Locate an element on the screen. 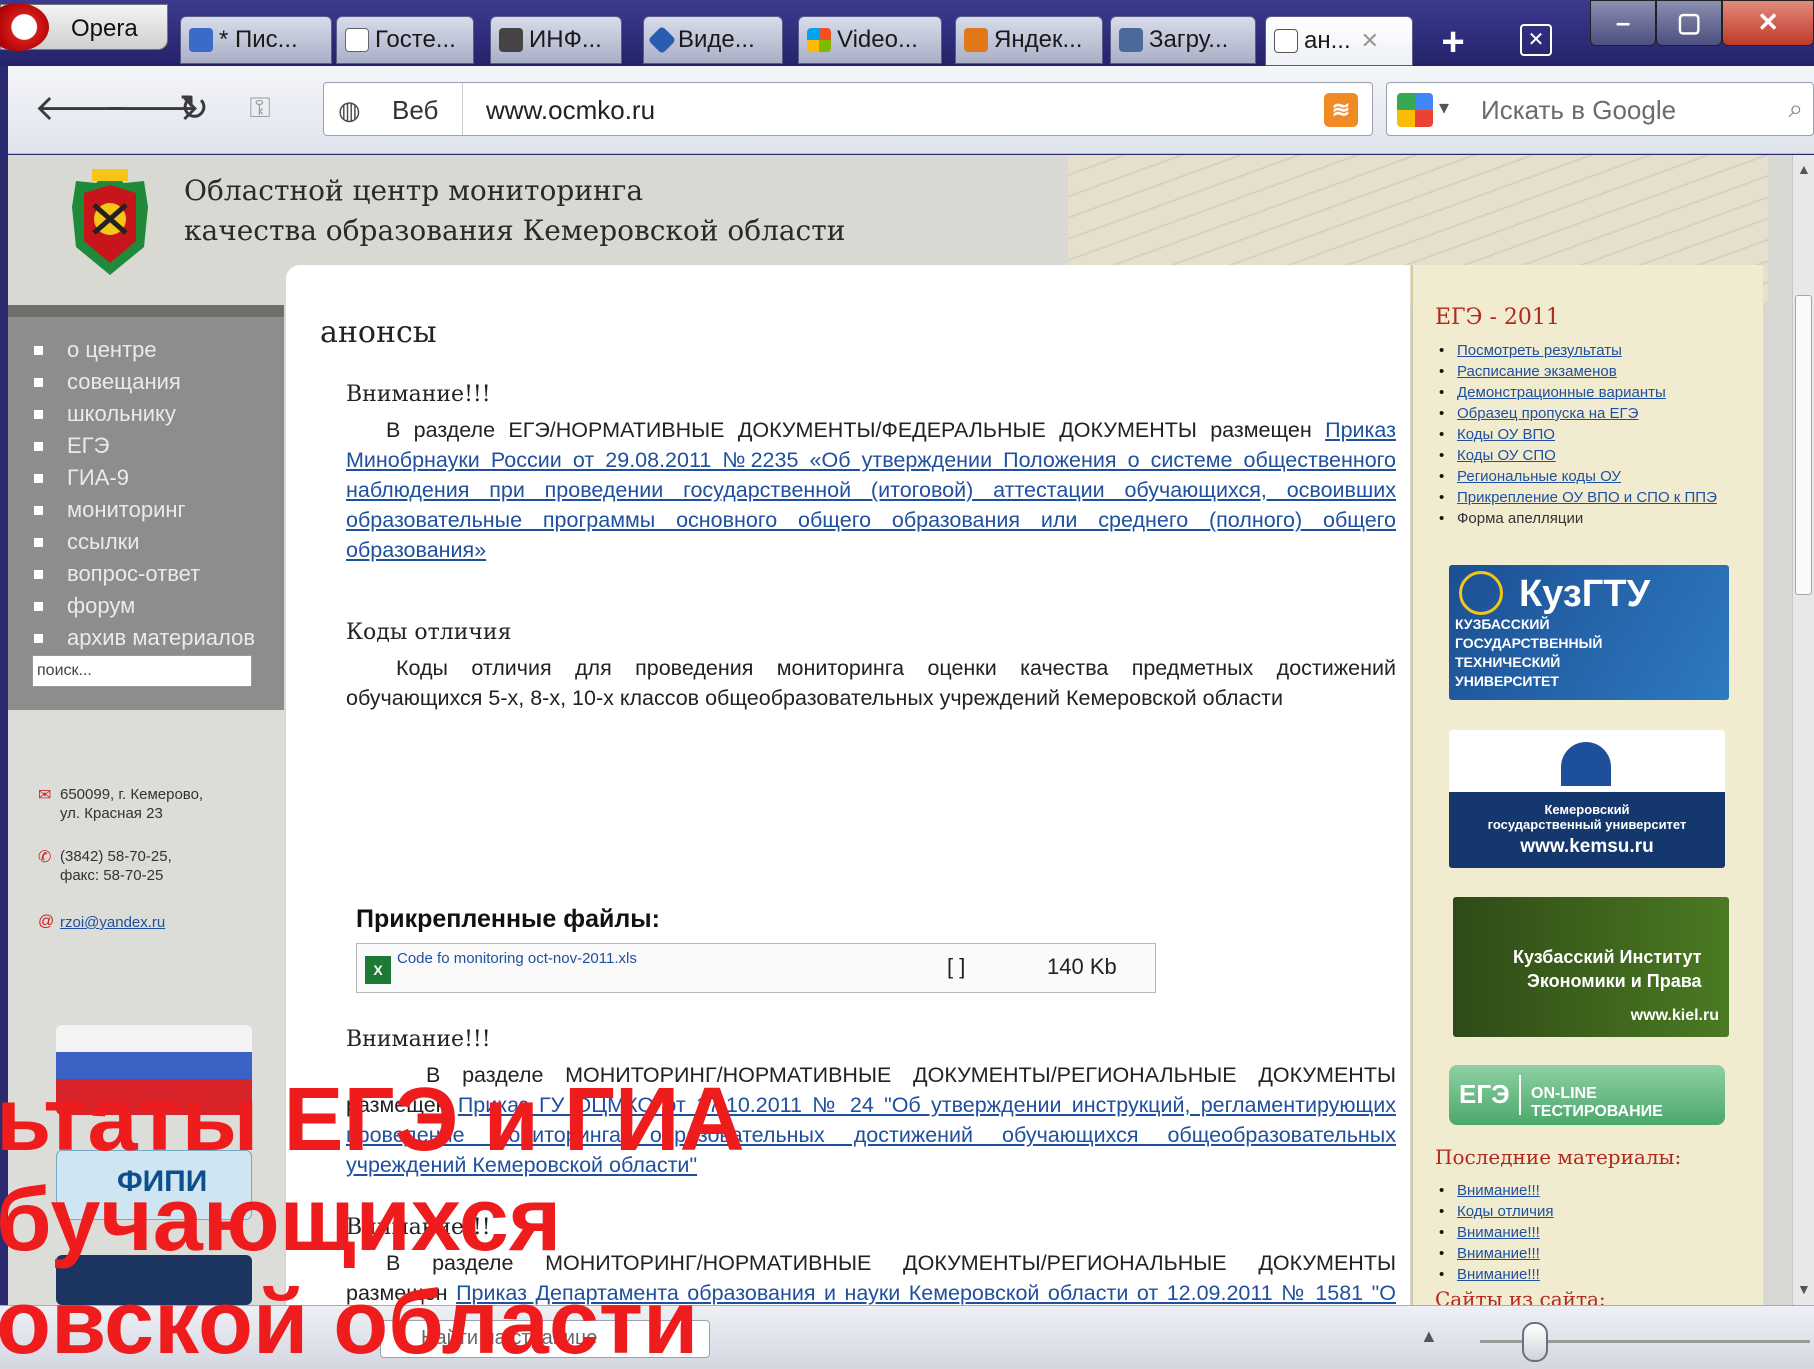 The image size is (1814, 1369). page-icon is located at coordinates (357, 40).